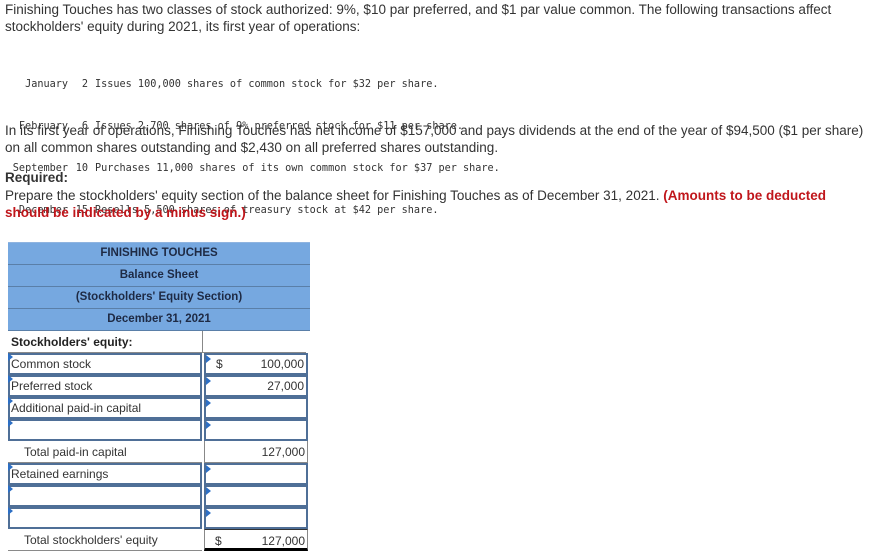  I want to click on preferred-stock-amount-input: 27,000, so click(256, 386).